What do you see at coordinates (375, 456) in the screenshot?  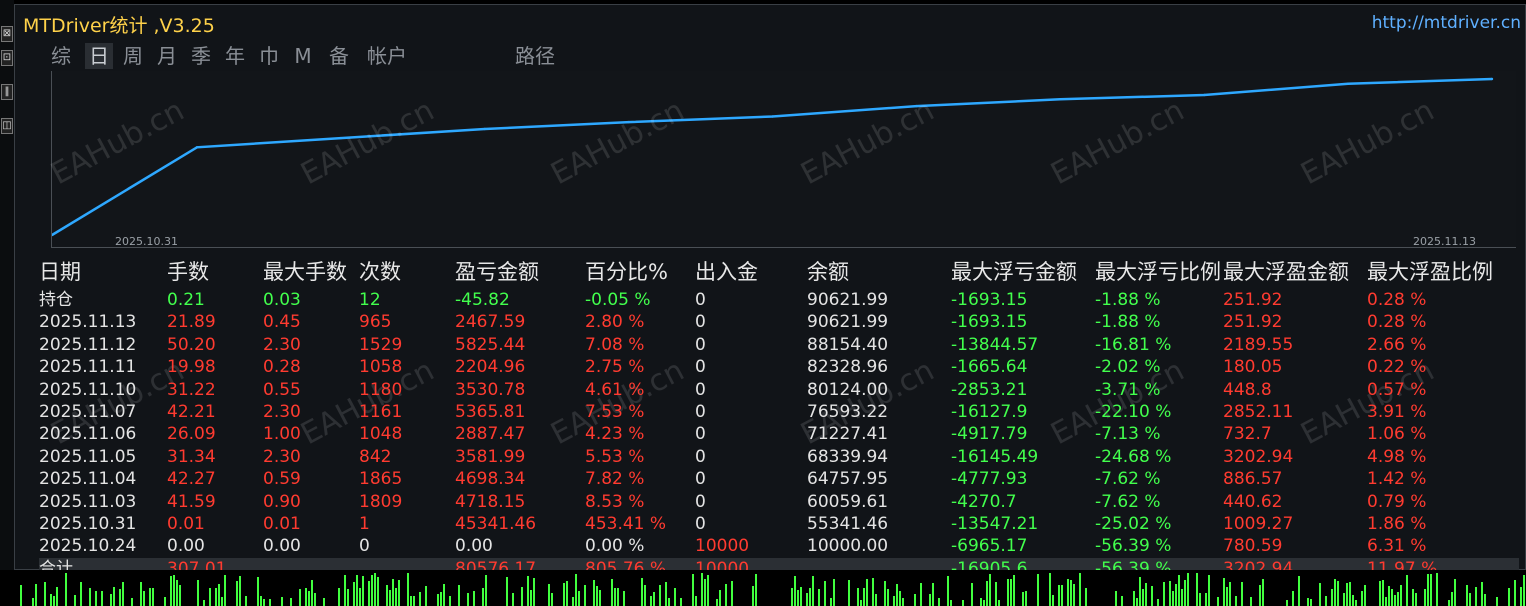 I see `cell-count: 842` at bounding box center [375, 456].